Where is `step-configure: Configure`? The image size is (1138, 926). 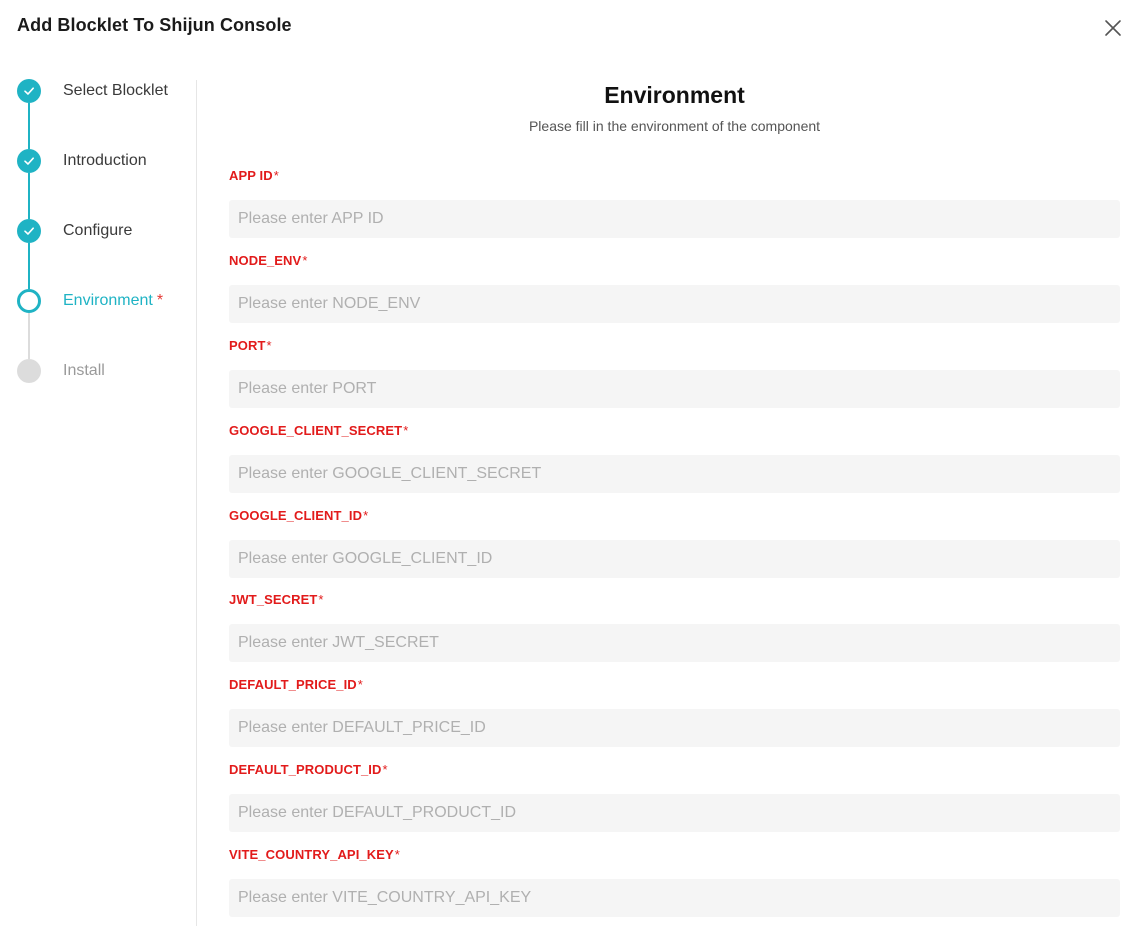
step-configure: Configure is located at coordinates (98, 231).